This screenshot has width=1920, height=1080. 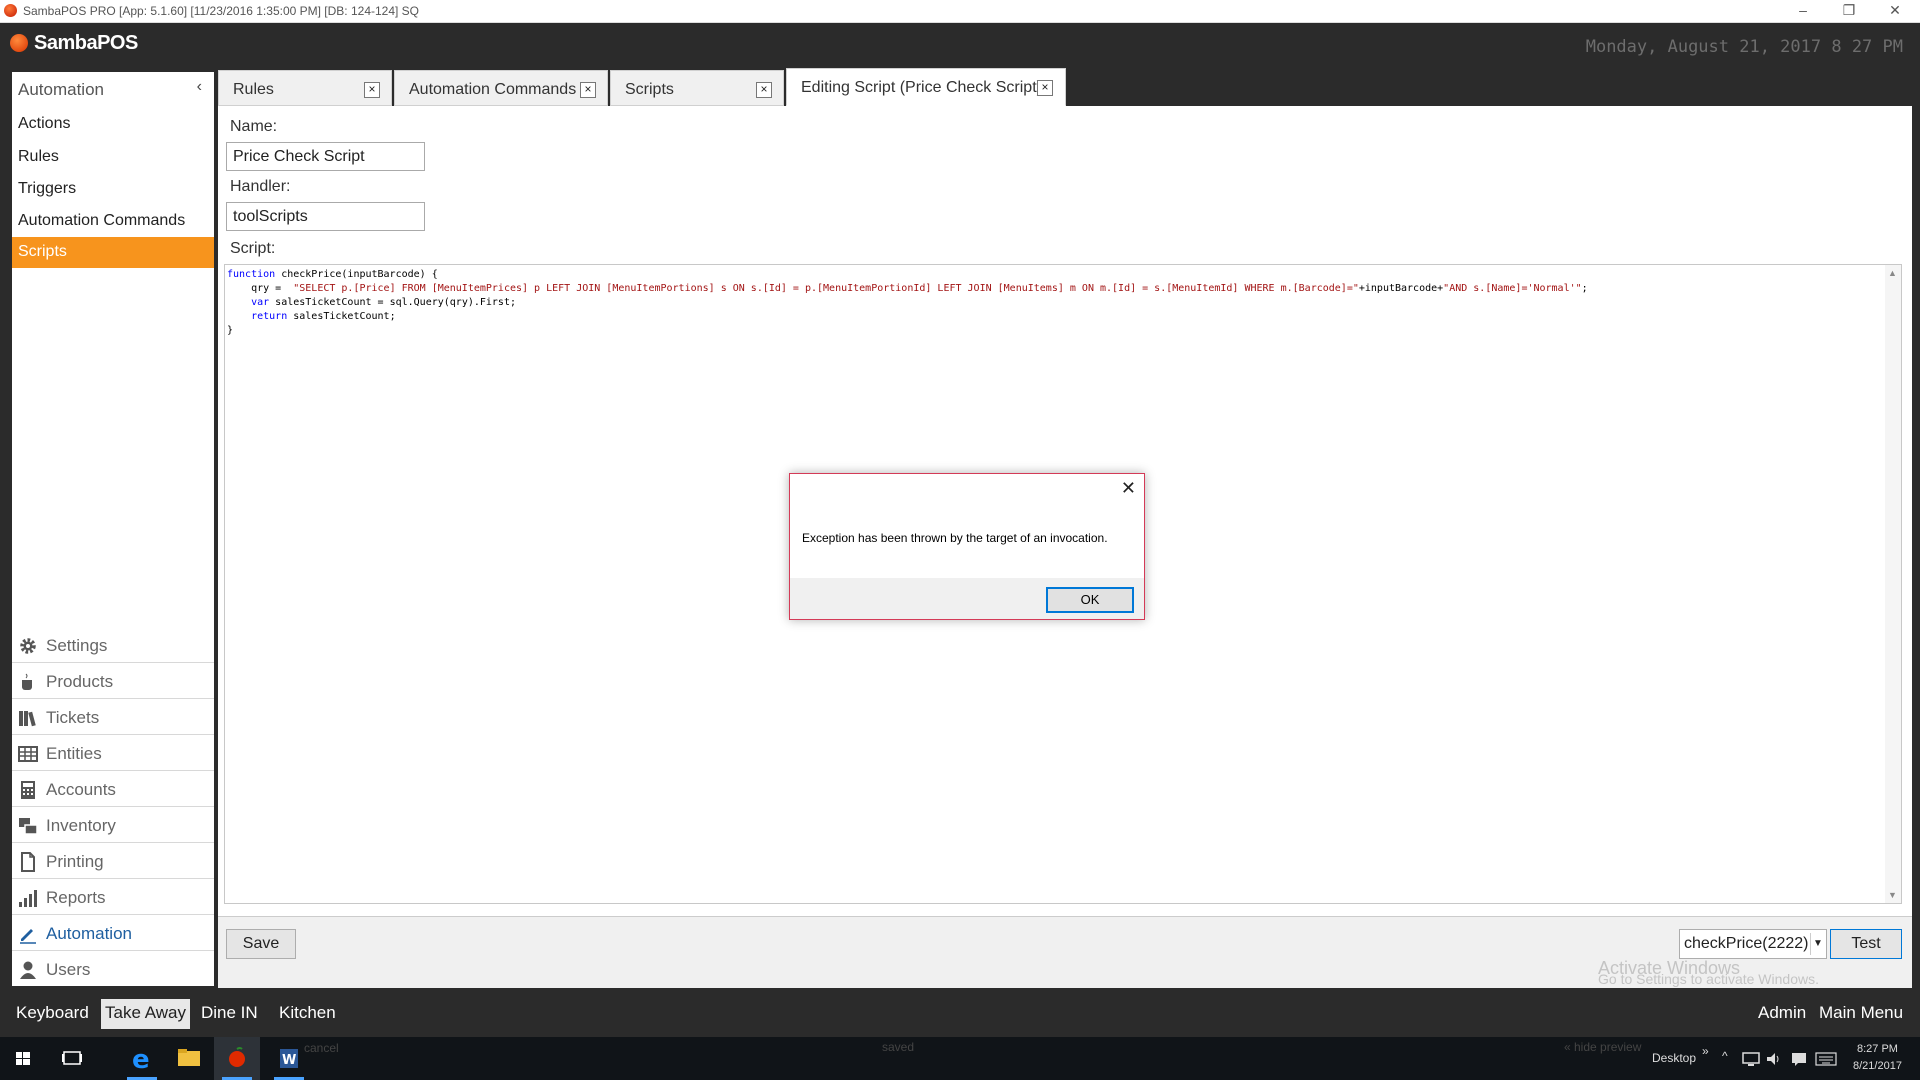 I want to click on nav-inventory-label: Inventory, so click(x=81, y=825).